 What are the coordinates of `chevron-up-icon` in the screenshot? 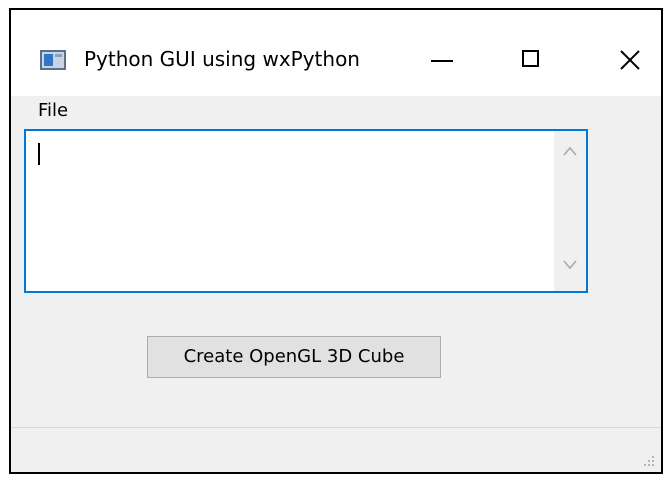 It's located at (570, 151).